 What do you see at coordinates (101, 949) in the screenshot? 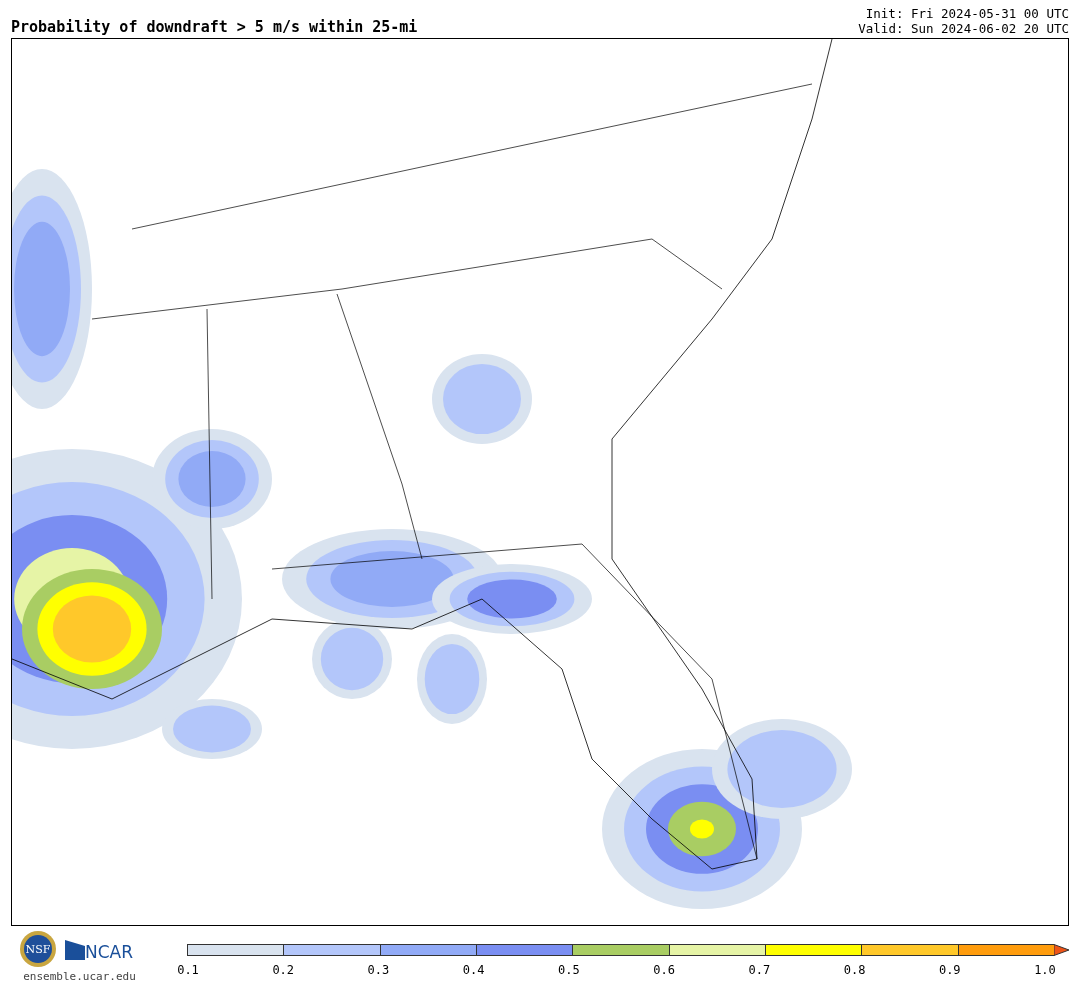
I see `ncar-logo: NCAR` at bounding box center [101, 949].